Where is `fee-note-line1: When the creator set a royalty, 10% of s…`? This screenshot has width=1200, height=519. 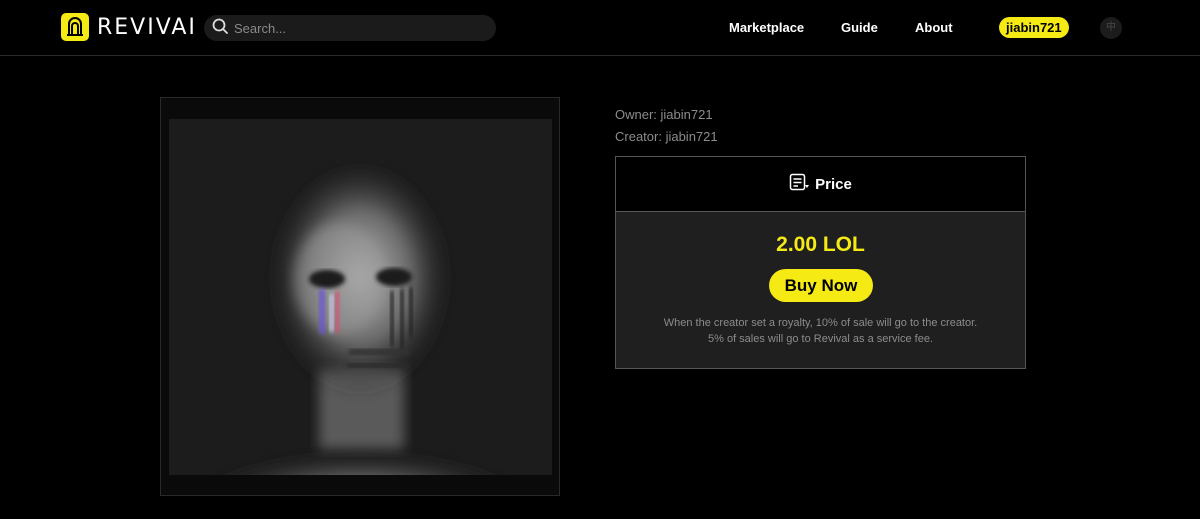 fee-note-line1: When the creator set a royalty, 10% of s… is located at coordinates (820, 323).